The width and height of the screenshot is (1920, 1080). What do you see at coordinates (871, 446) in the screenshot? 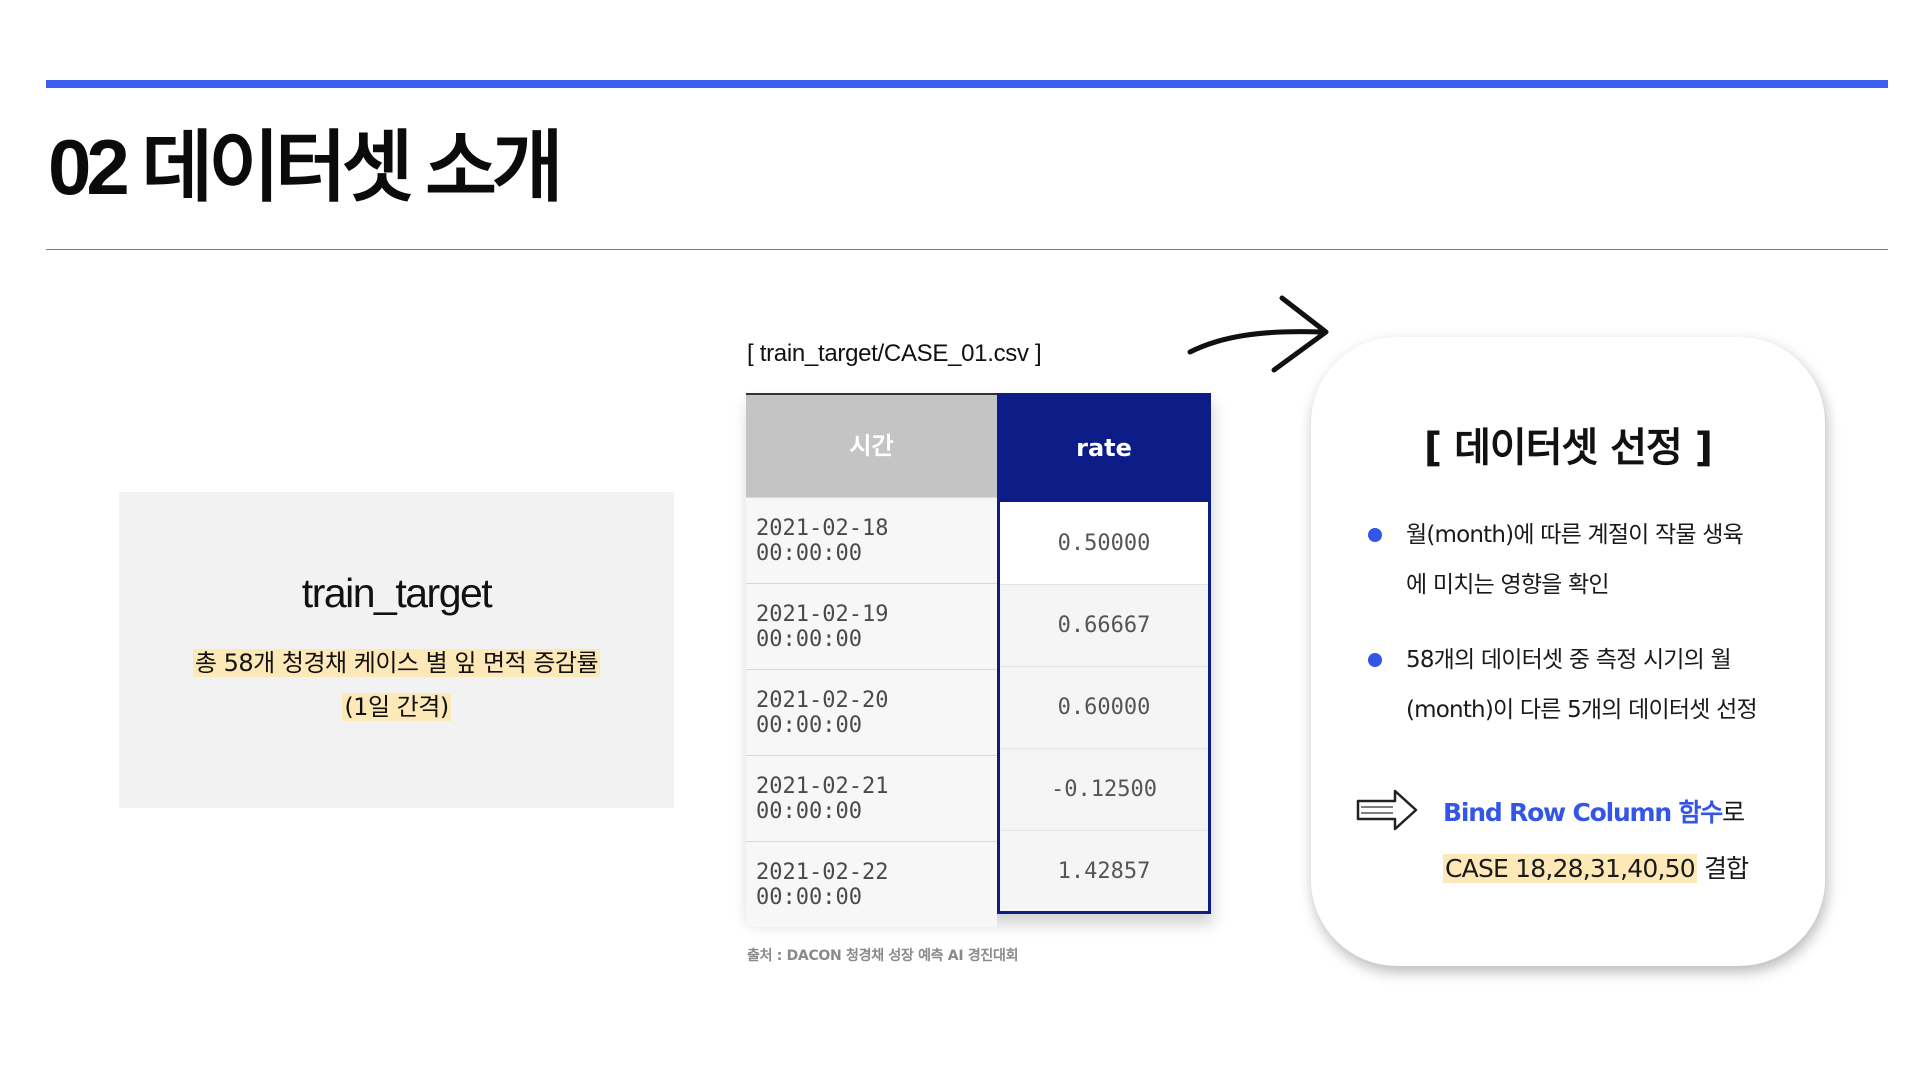
I see `time-column-header: 시간` at bounding box center [871, 446].